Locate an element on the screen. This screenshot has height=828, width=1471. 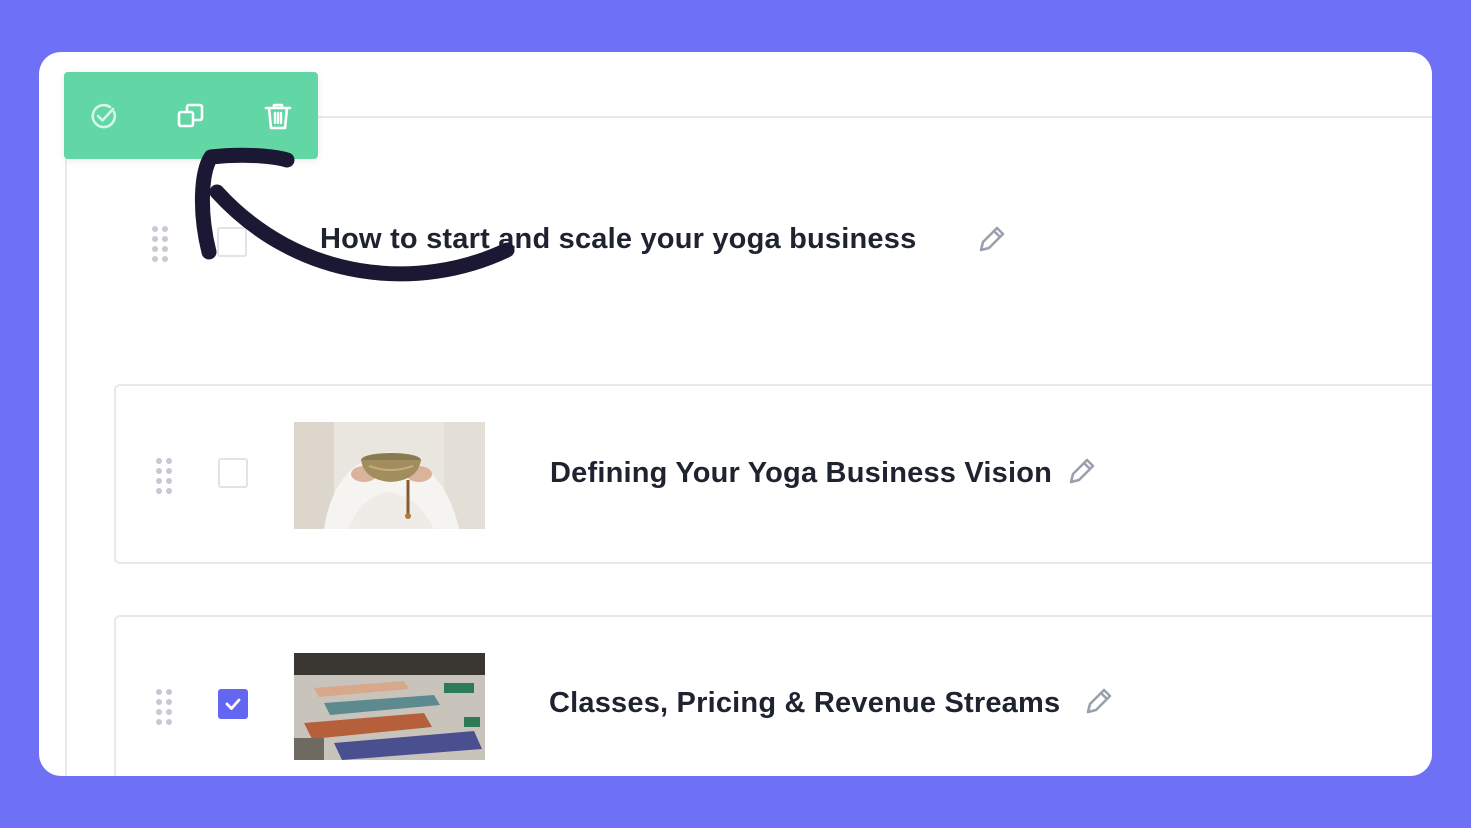
section-checkbox is located at coordinates (232, 242).